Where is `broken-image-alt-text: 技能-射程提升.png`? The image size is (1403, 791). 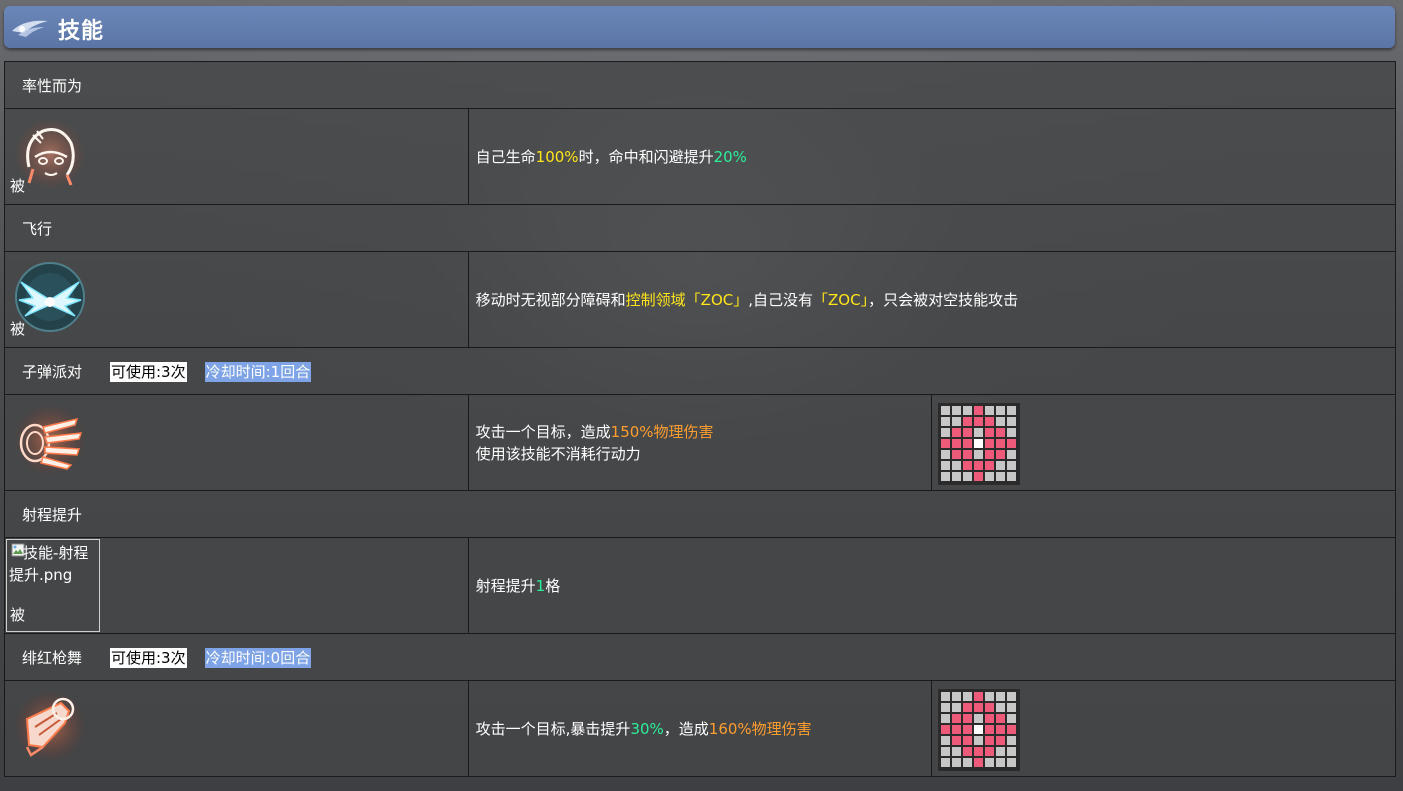 broken-image-alt-text: 技能-射程提升.png is located at coordinates (49, 564).